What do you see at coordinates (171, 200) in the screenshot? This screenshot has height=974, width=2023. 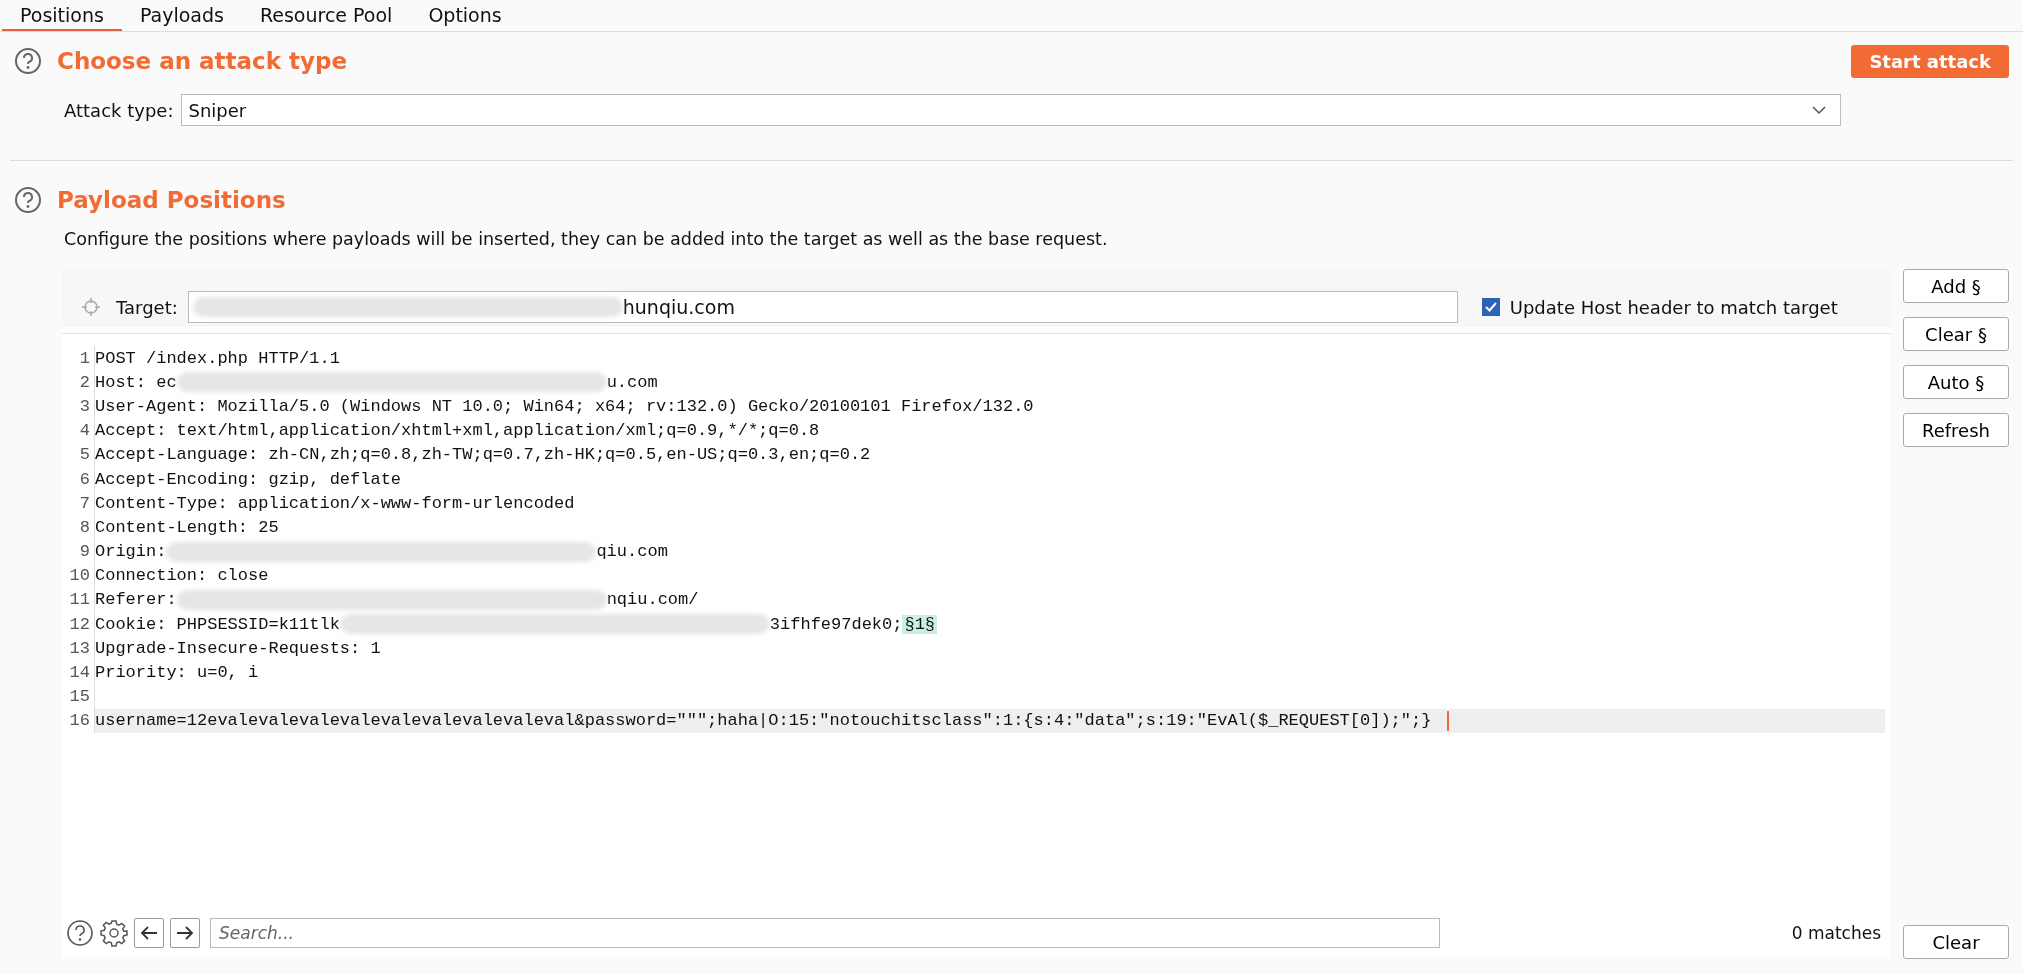 I see `section-title: Payload Positions` at bounding box center [171, 200].